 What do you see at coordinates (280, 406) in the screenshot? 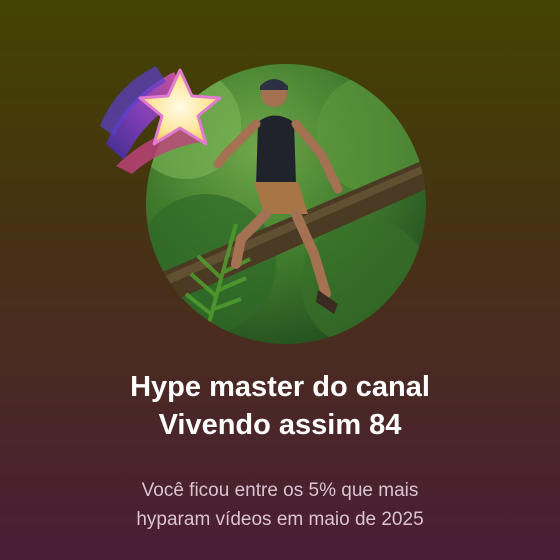
I see `badge-title: Hype master do canal Vivendo assim 84` at bounding box center [280, 406].